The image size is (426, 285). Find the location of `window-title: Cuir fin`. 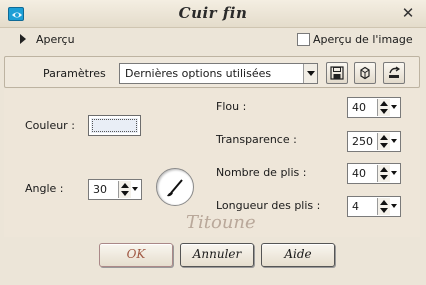

window-title: Cuir fin is located at coordinates (213, 13).